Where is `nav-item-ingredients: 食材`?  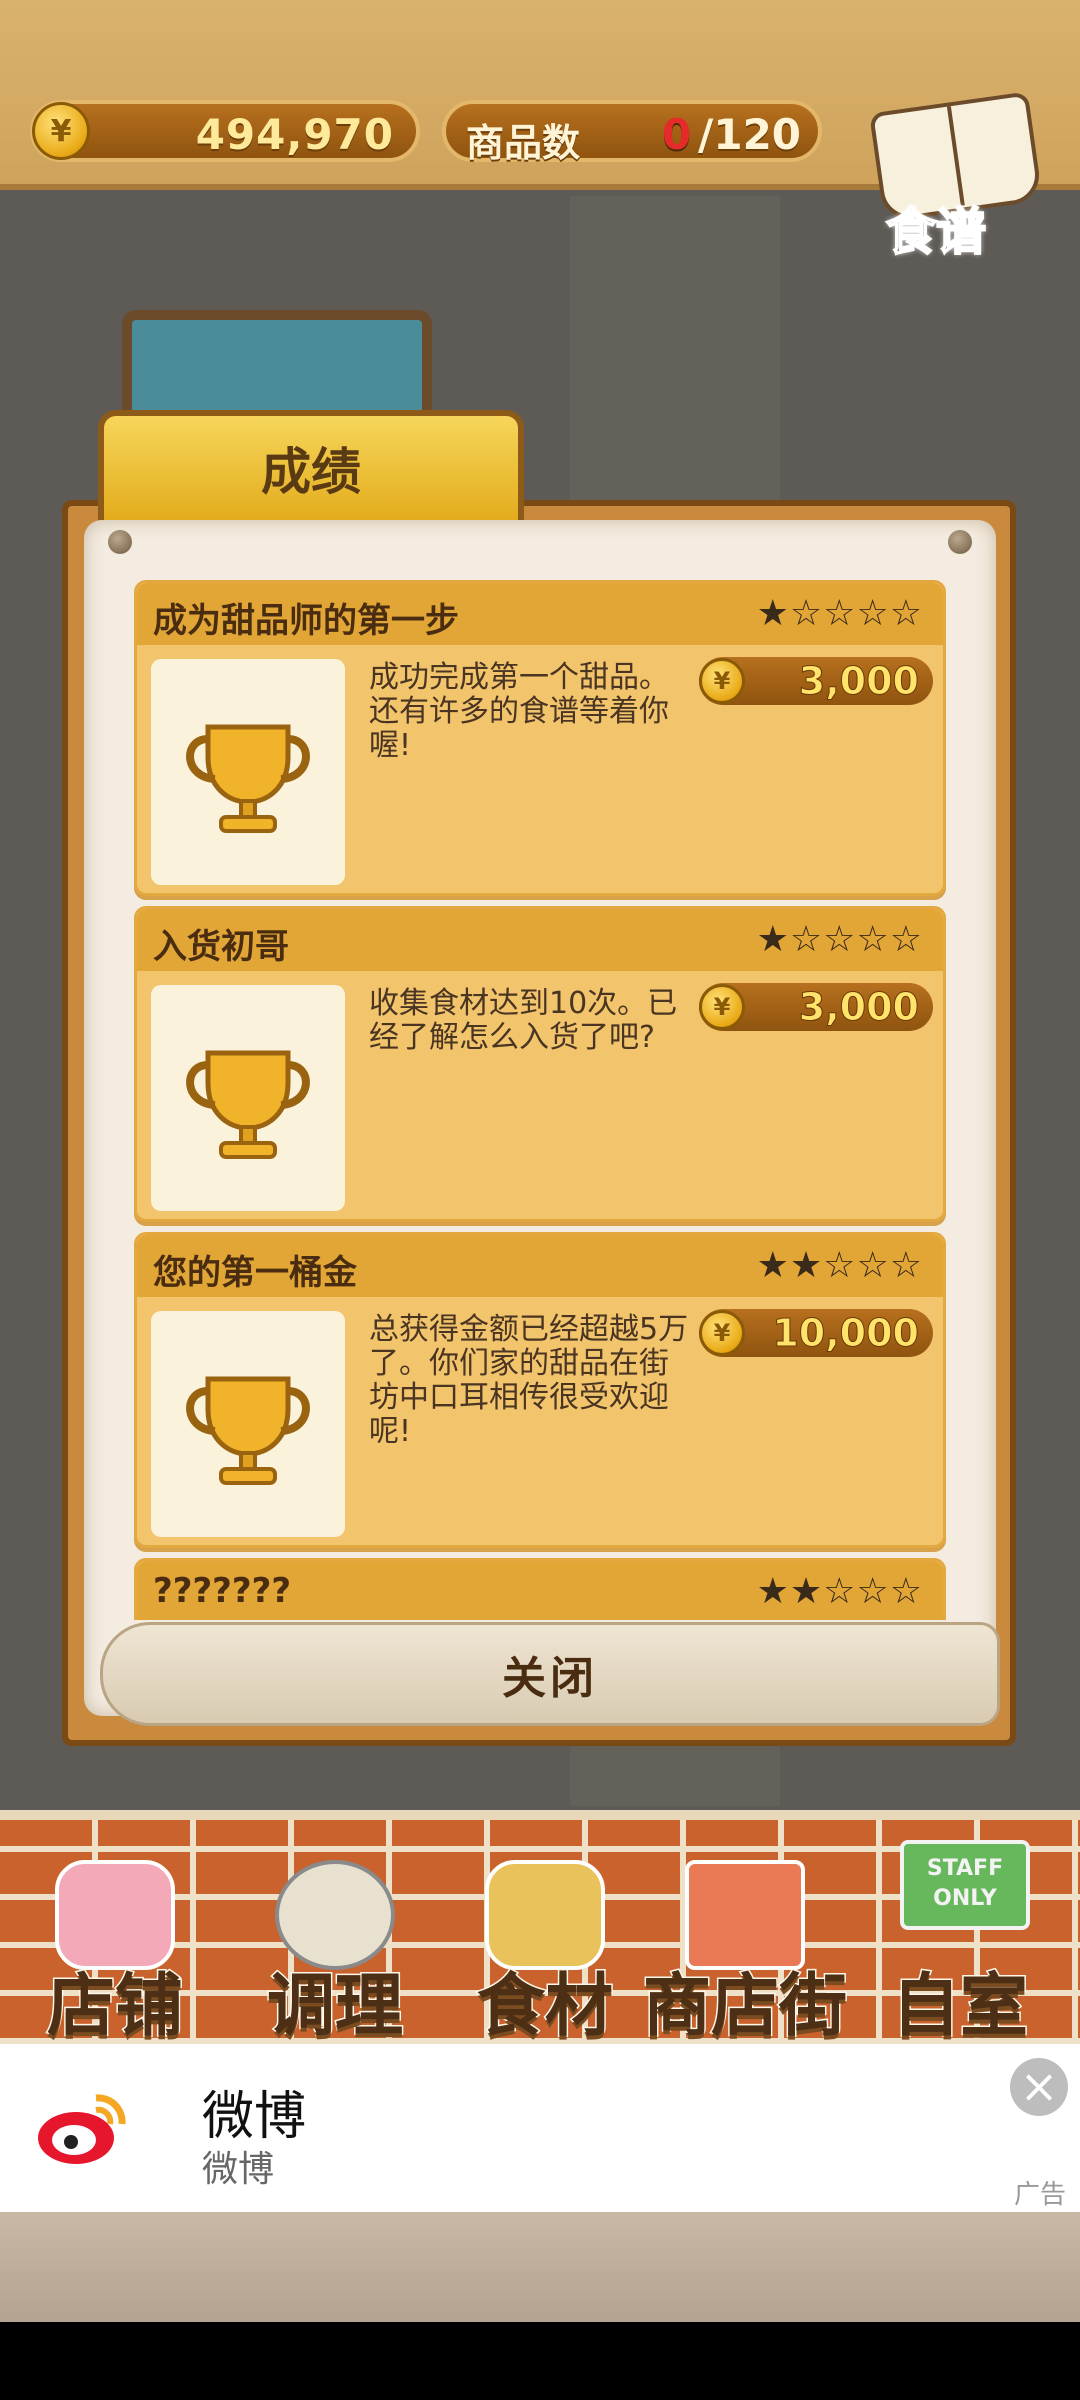
nav-item-ingredients: 食材 is located at coordinates (545, 1937).